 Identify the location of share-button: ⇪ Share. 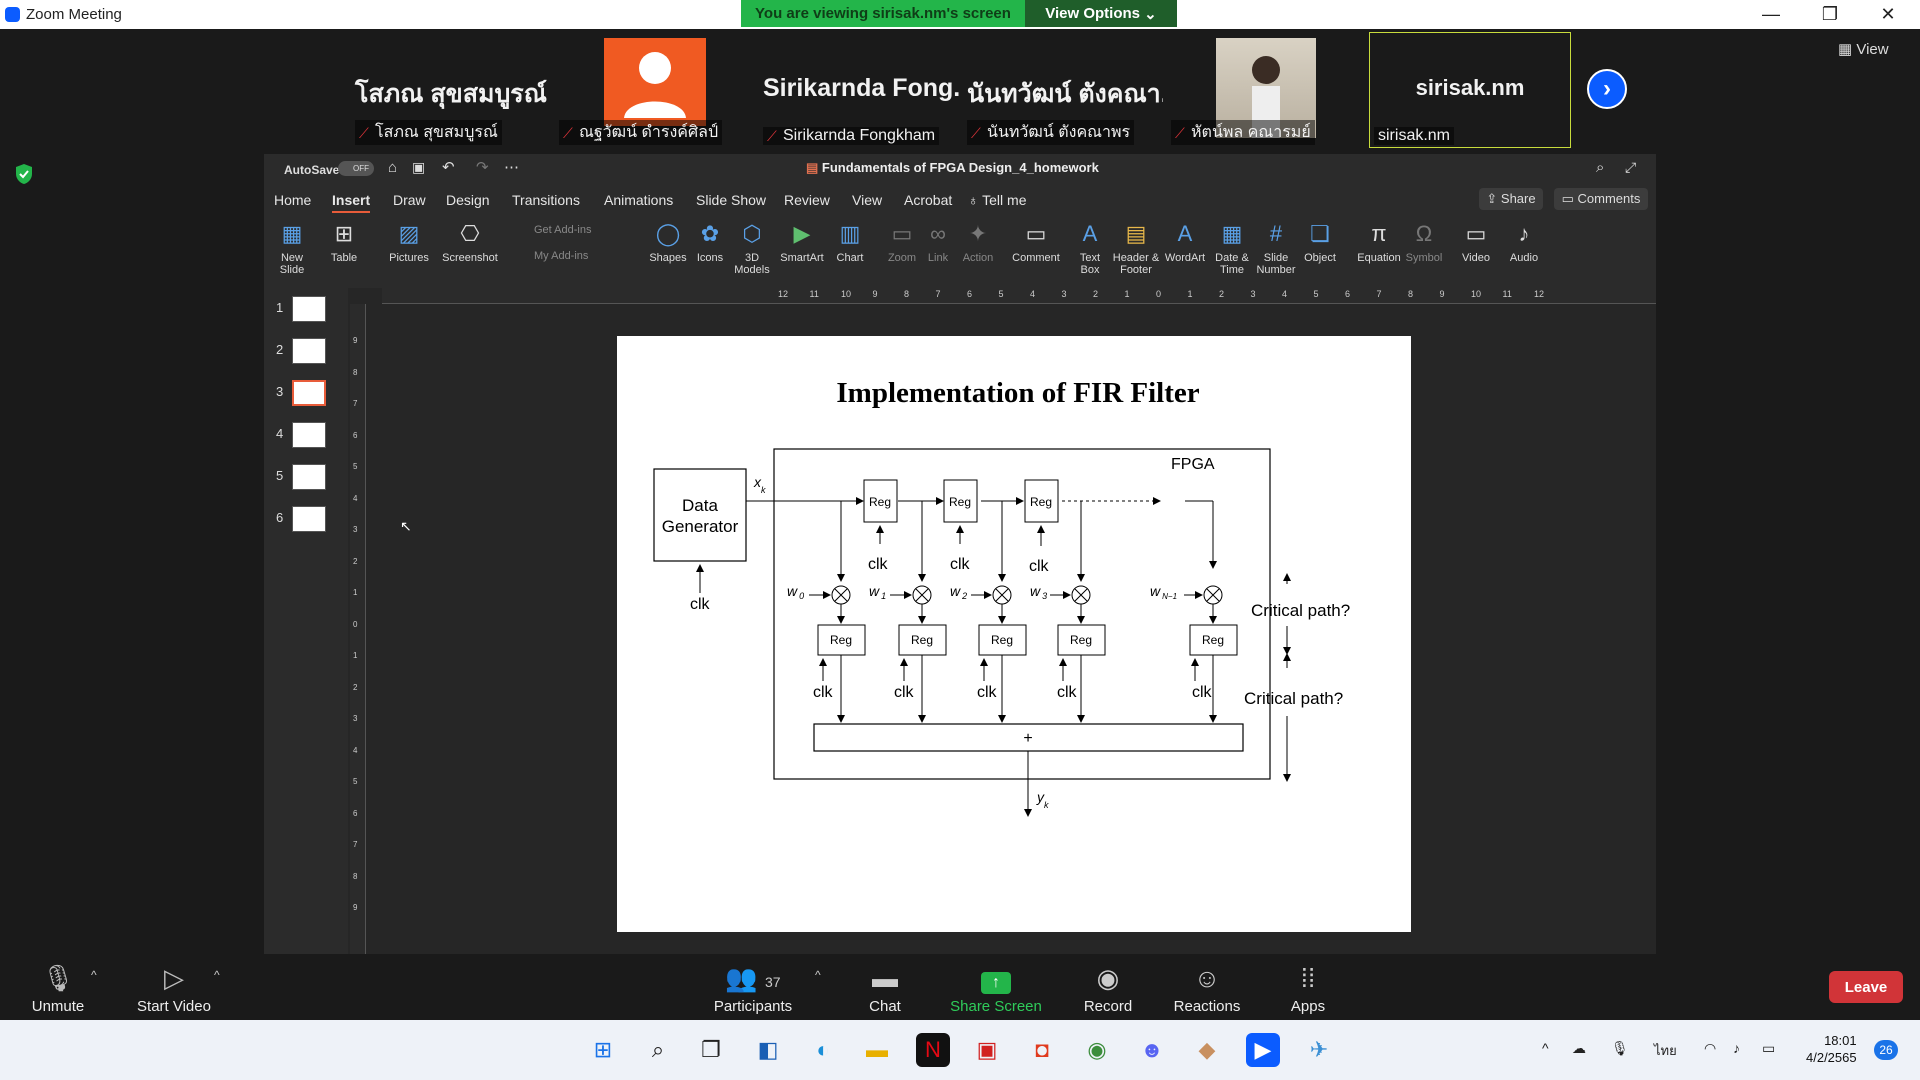
(1511, 199).